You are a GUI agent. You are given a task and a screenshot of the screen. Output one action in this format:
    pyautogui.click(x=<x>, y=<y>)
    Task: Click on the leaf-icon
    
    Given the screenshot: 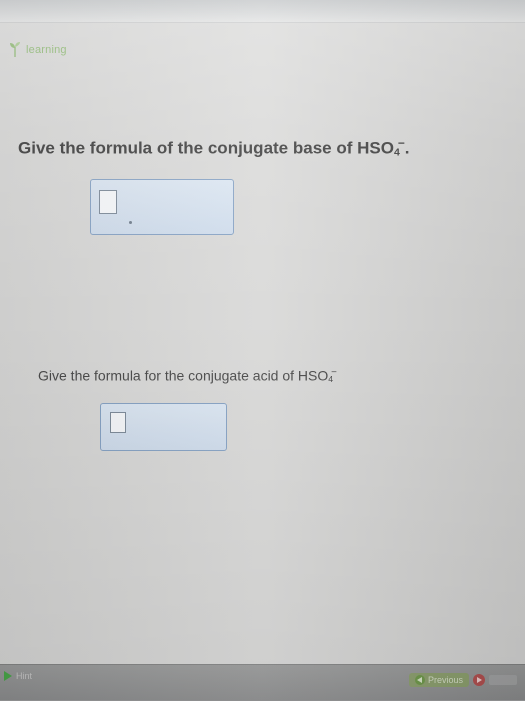 What is the action you would take?
    pyautogui.click(x=15, y=49)
    